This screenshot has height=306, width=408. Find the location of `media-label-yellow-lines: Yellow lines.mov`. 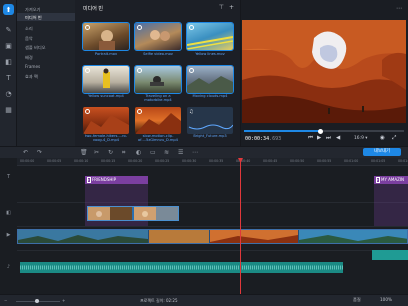

media-label-yellow-lines: Yellow lines.mov is located at coordinates (210, 54).